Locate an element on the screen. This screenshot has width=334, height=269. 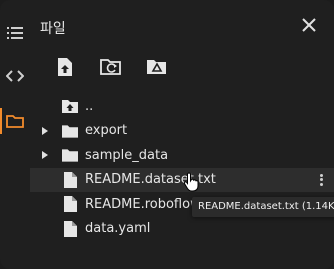
files-toolbar is located at coordinates (111, 67).